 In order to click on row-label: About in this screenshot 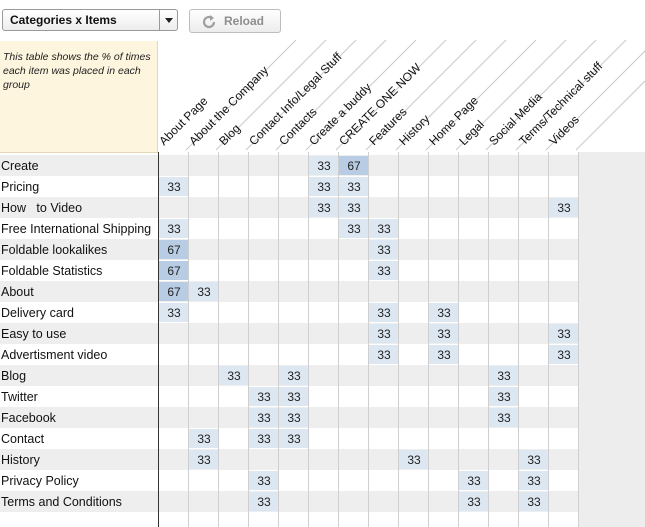, I will do `click(17, 292)`.